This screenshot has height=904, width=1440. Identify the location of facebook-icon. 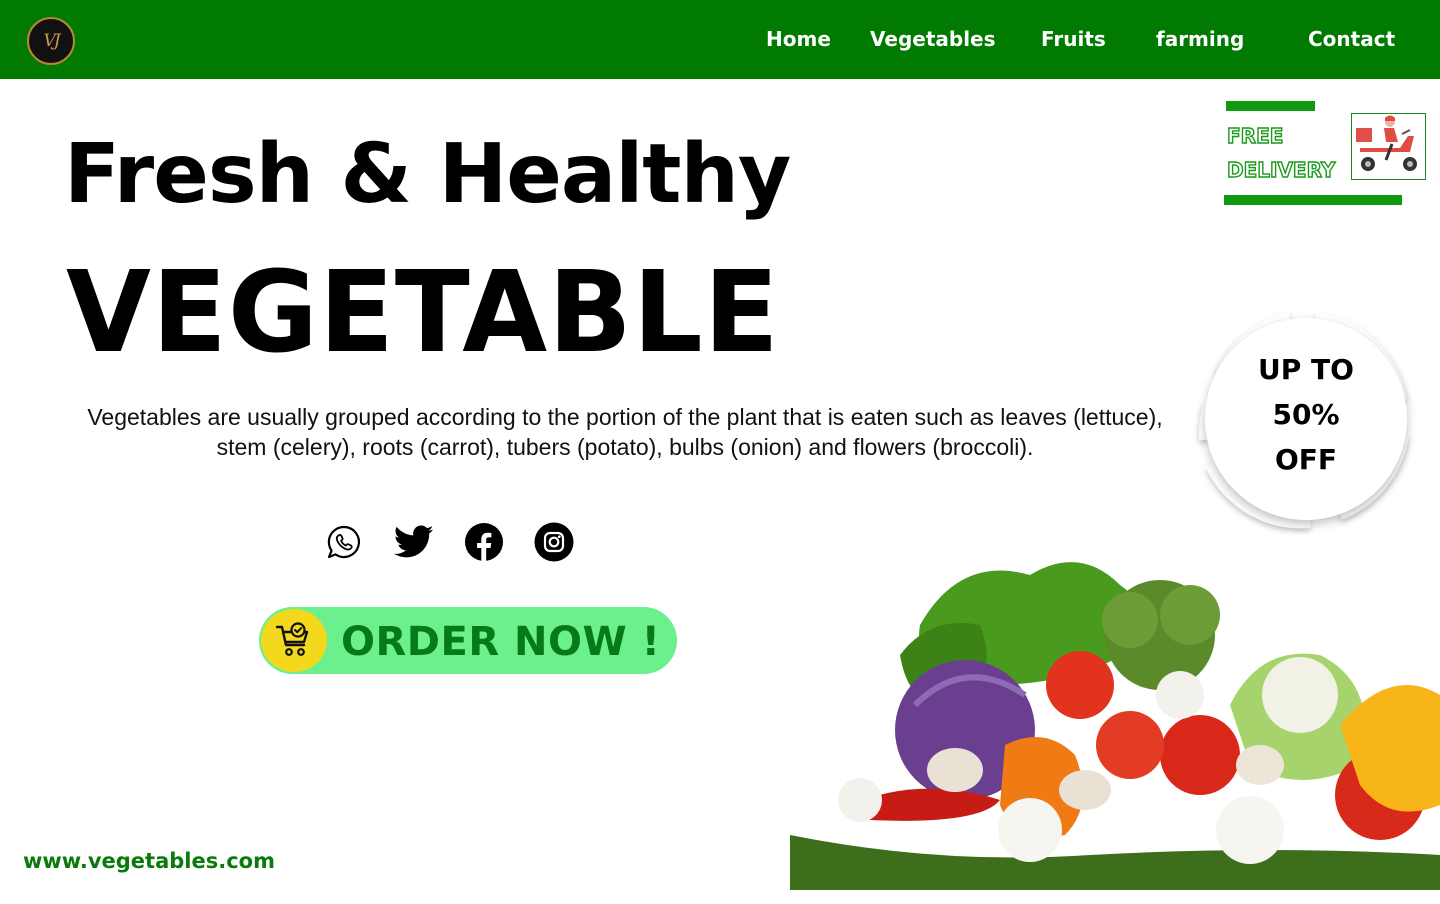
(484, 542).